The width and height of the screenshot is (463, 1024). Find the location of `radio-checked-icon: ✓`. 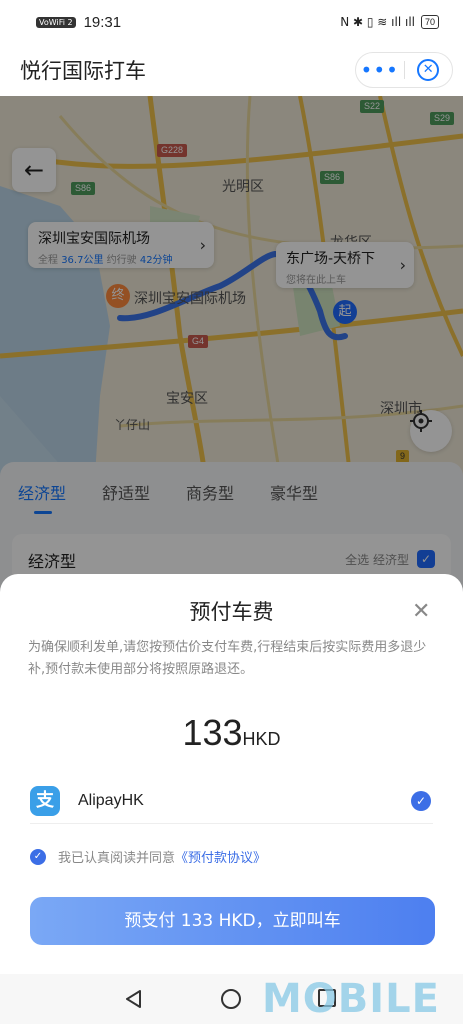

radio-checked-icon: ✓ is located at coordinates (421, 800).